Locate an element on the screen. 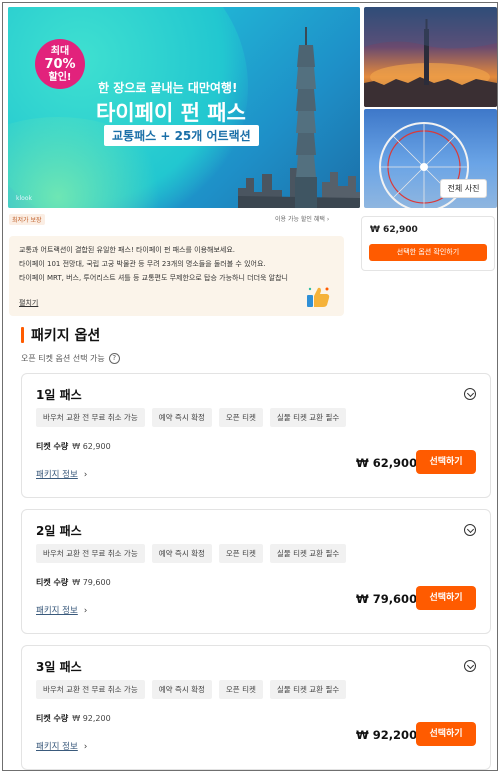  sunset-city-illustration is located at coordinates (430, 57).